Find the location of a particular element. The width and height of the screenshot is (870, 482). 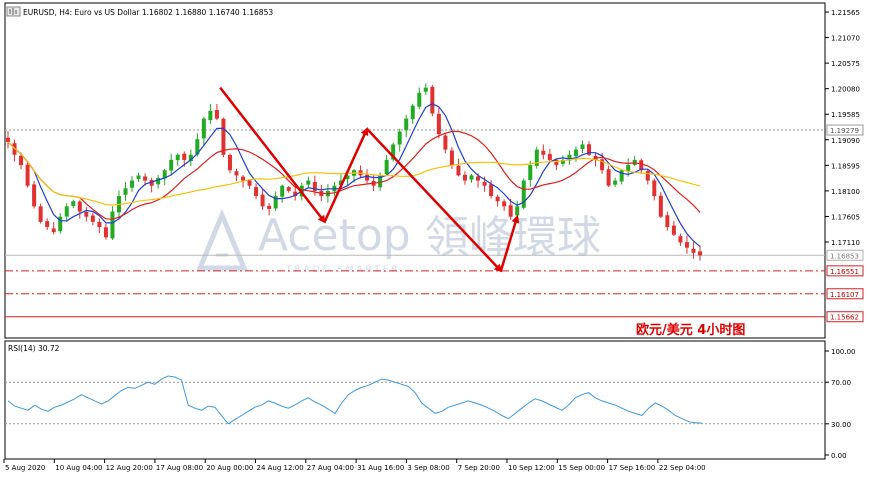

chart-caption: 欧元/美元 4小时图 is located at coordinates (690, 330).